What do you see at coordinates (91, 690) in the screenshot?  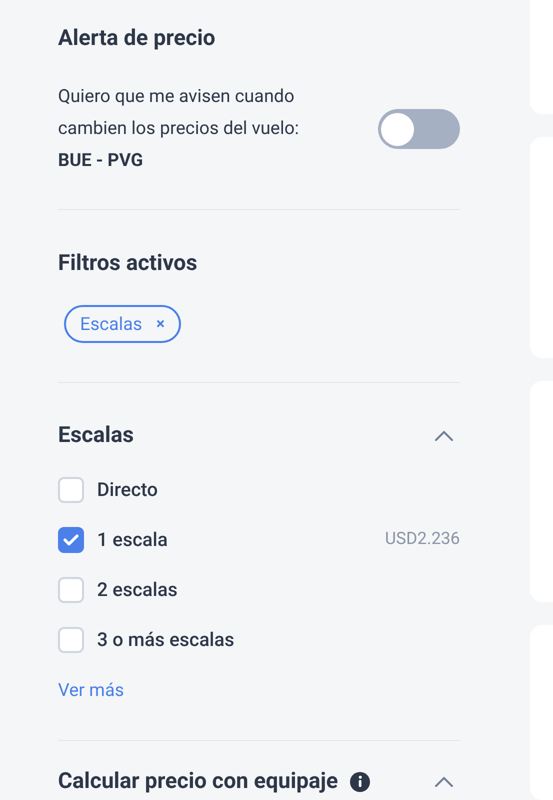 I see `see-more-link: Ver más` at bounding box center [91, 690].